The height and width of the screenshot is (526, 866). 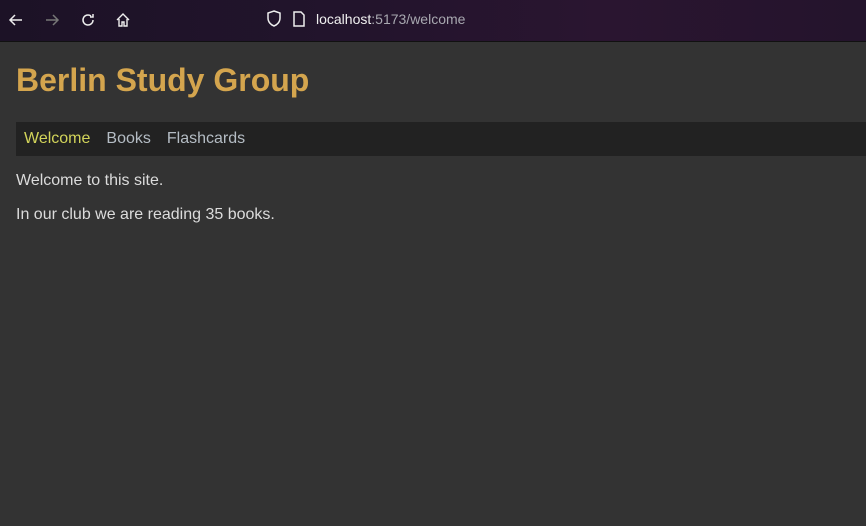 I want to click on reload-icon, so click(x=88, y=20).